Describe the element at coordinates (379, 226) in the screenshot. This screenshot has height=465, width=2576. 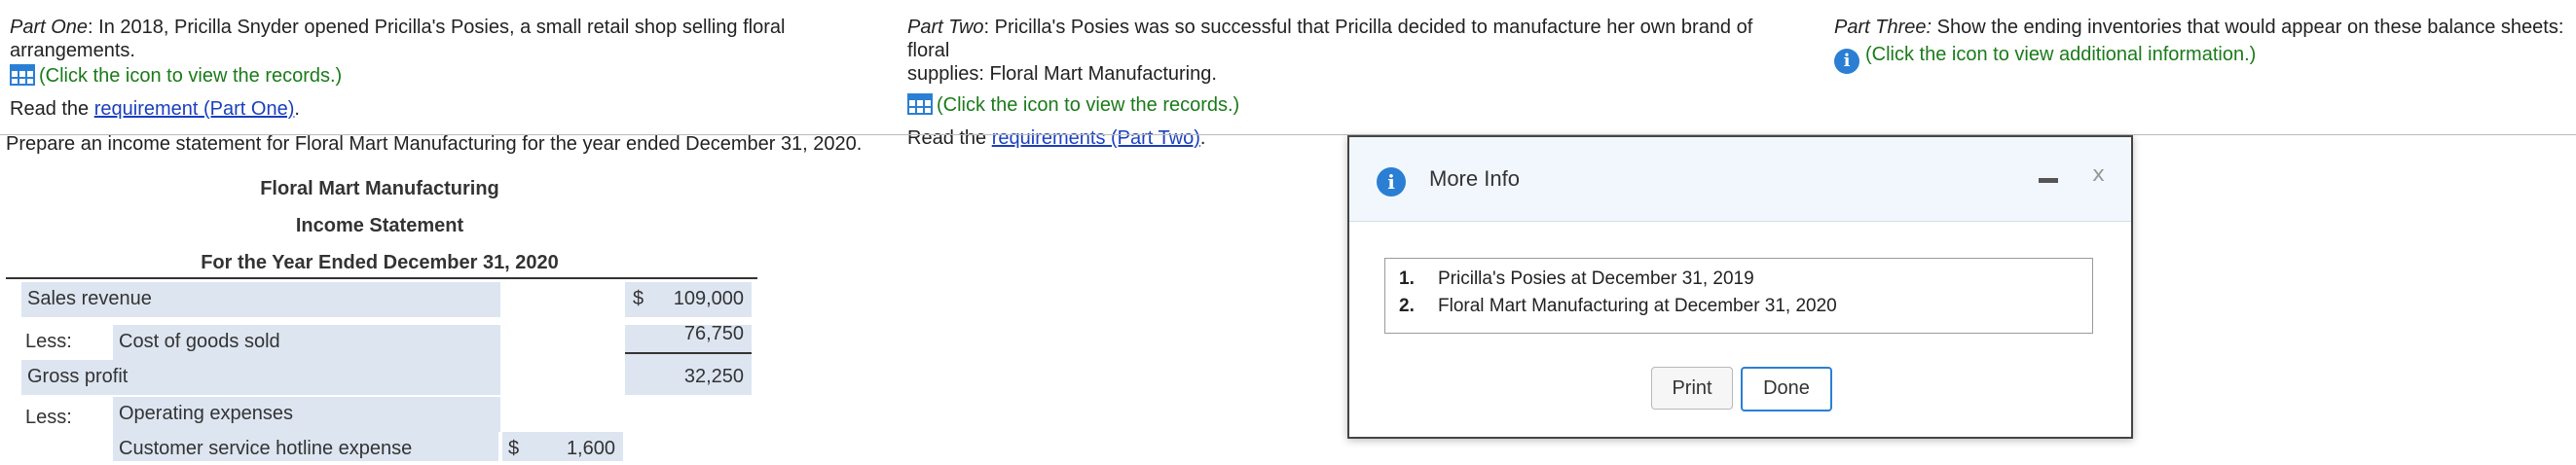
I see `statement-title: Income Statement` at that location.